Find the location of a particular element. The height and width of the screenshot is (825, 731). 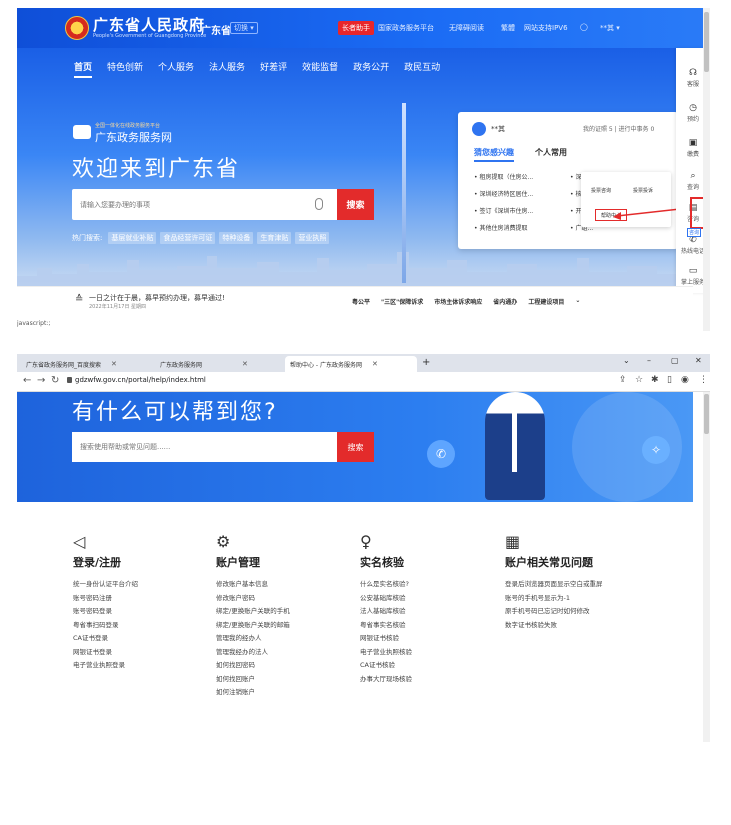

help-link: 网银证书登录 is located at coordinates (143, 653).